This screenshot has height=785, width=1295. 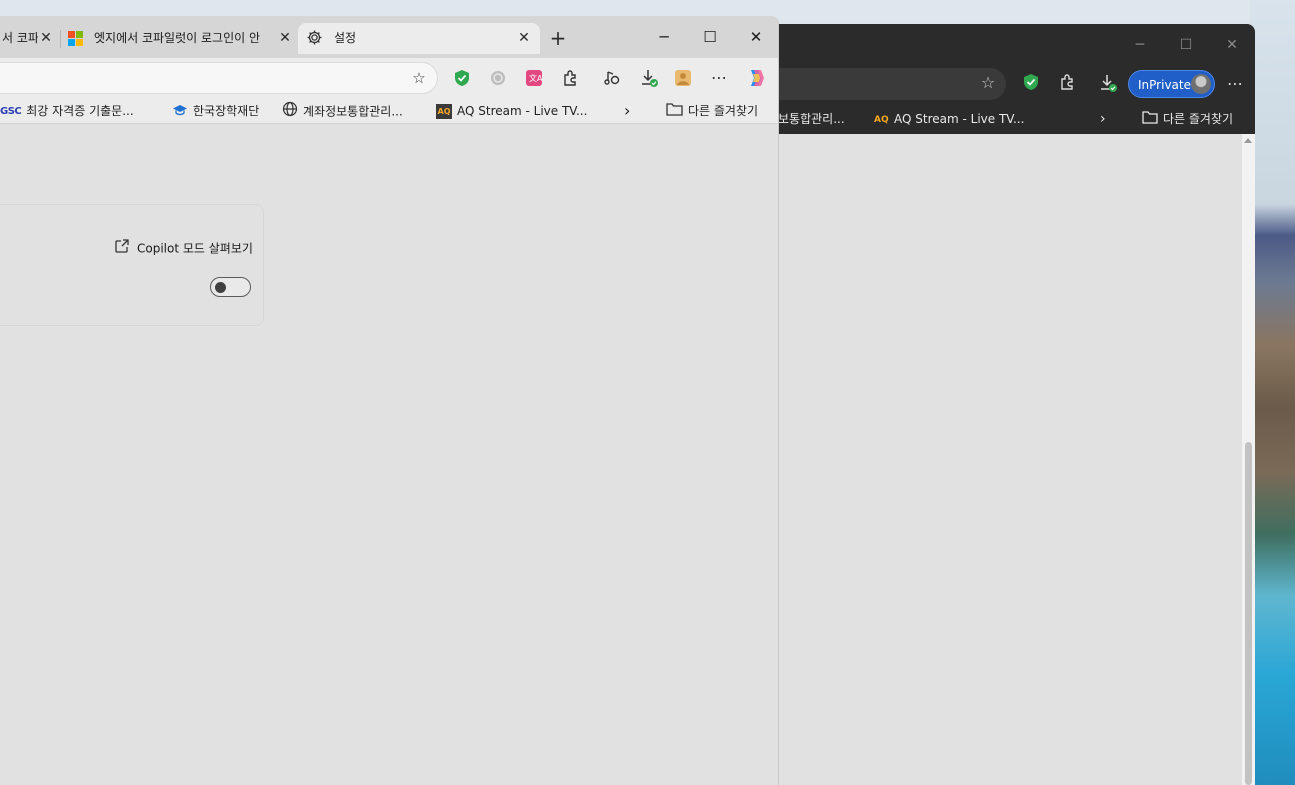 I want to click on bookmark-label: 한국장학재단, so click(x=226, y=111).